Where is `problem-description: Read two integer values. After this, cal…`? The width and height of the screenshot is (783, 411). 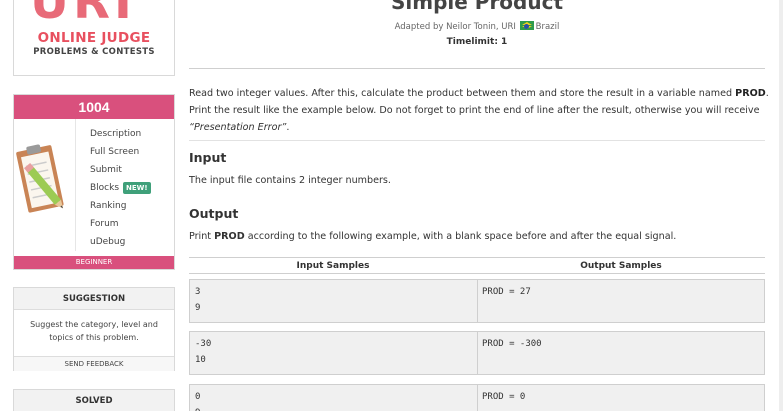
problem-description: Read two integer values. After this, cal… is located at coordinates (479, 110).